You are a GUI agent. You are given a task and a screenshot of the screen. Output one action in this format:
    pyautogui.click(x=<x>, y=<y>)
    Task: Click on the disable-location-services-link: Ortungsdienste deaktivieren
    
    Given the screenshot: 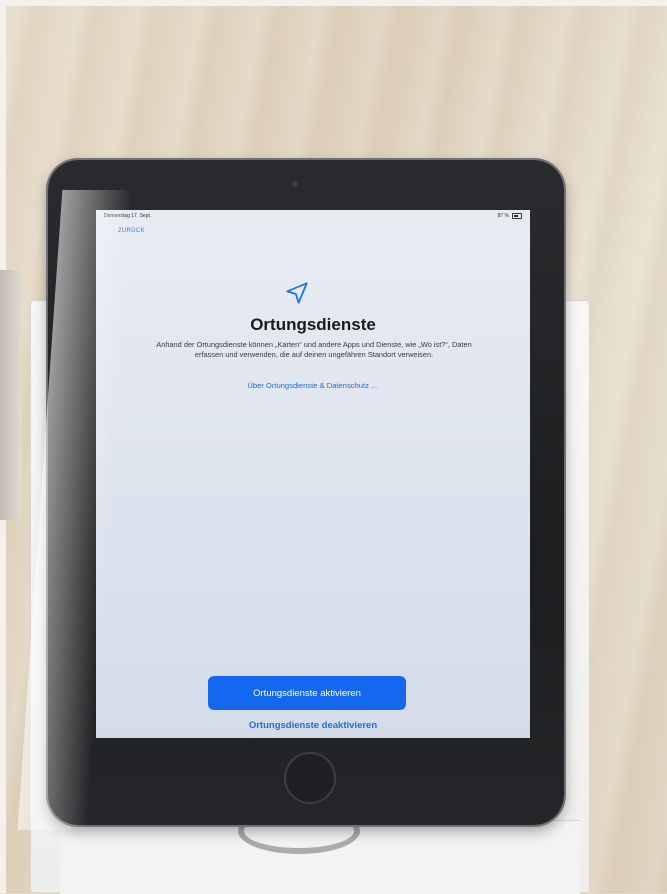 What is the action you would take?
    pyautogui.click(x=313, y=725)
    